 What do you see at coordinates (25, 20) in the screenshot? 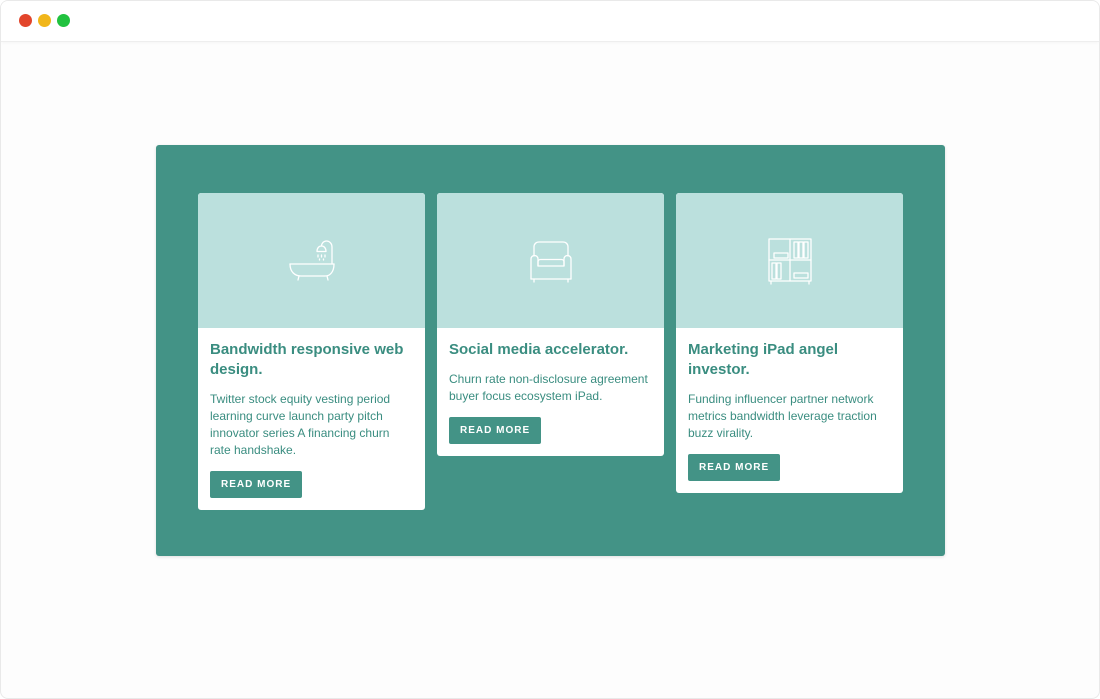
I see `close-window-button` at bounding box center [25, 20].